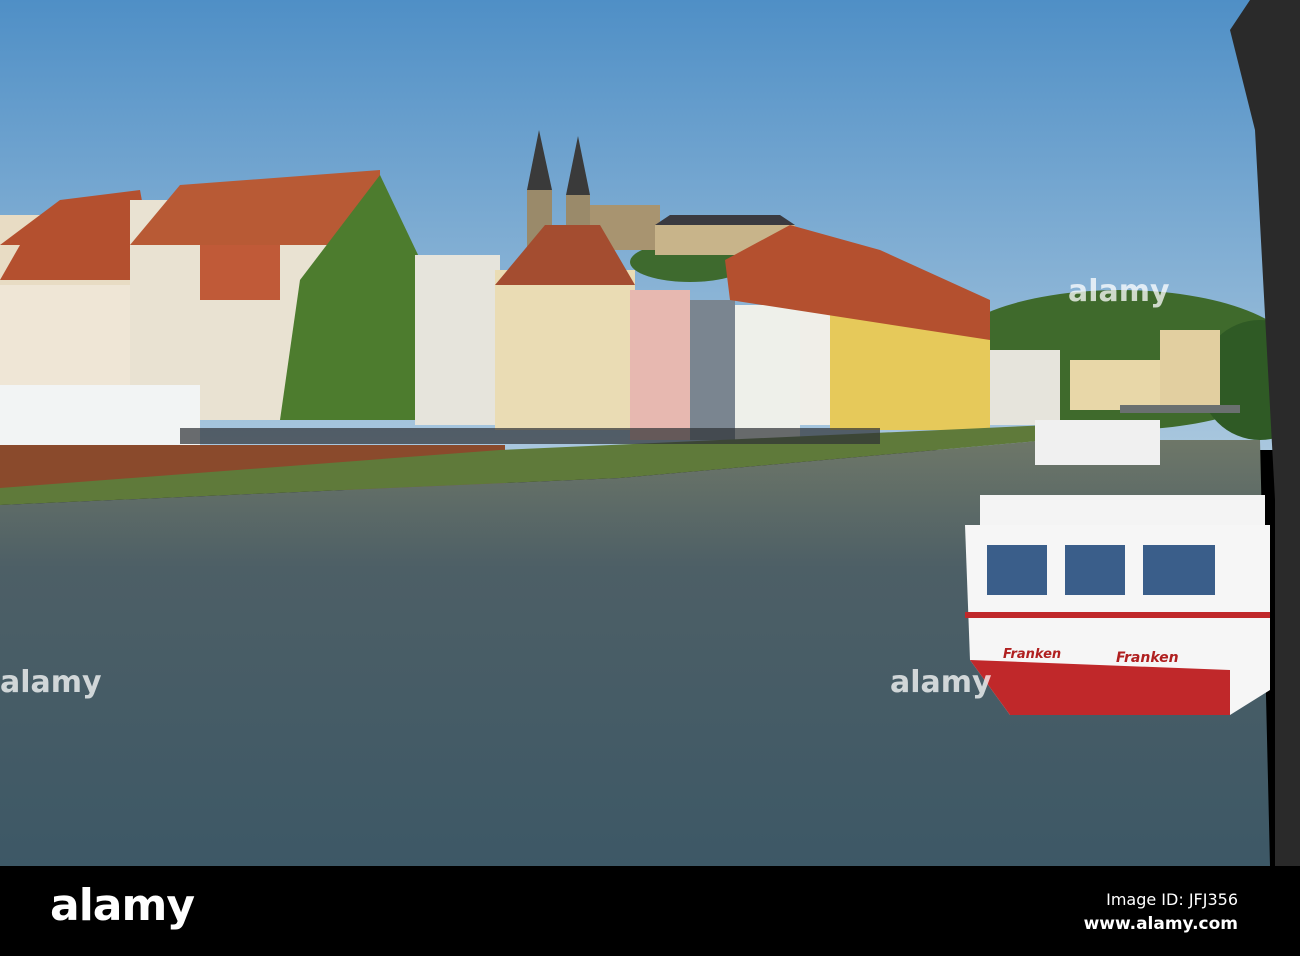  Describe the element at coordinates (650, 911) in the screenshot. I see `footer-bar` at that location.